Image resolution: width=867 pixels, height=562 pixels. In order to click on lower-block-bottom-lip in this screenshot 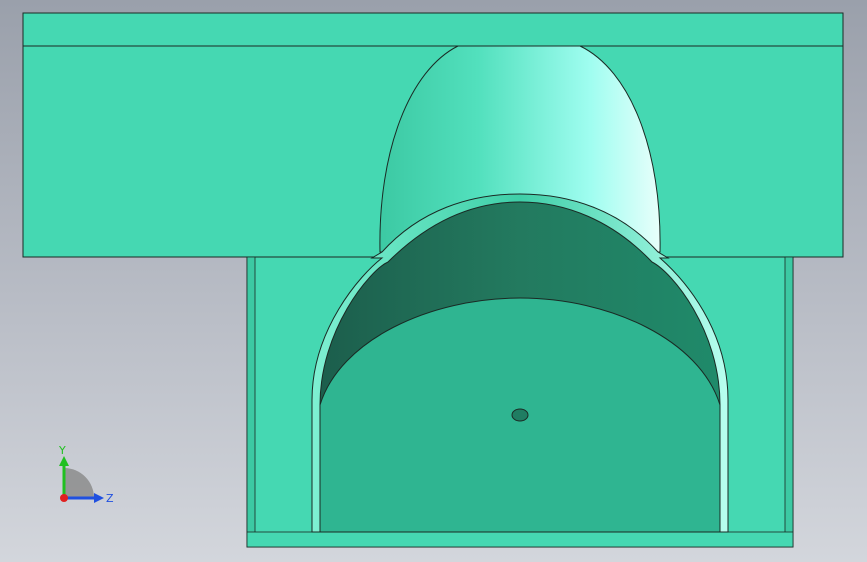, I will do `click(520, 539)`.